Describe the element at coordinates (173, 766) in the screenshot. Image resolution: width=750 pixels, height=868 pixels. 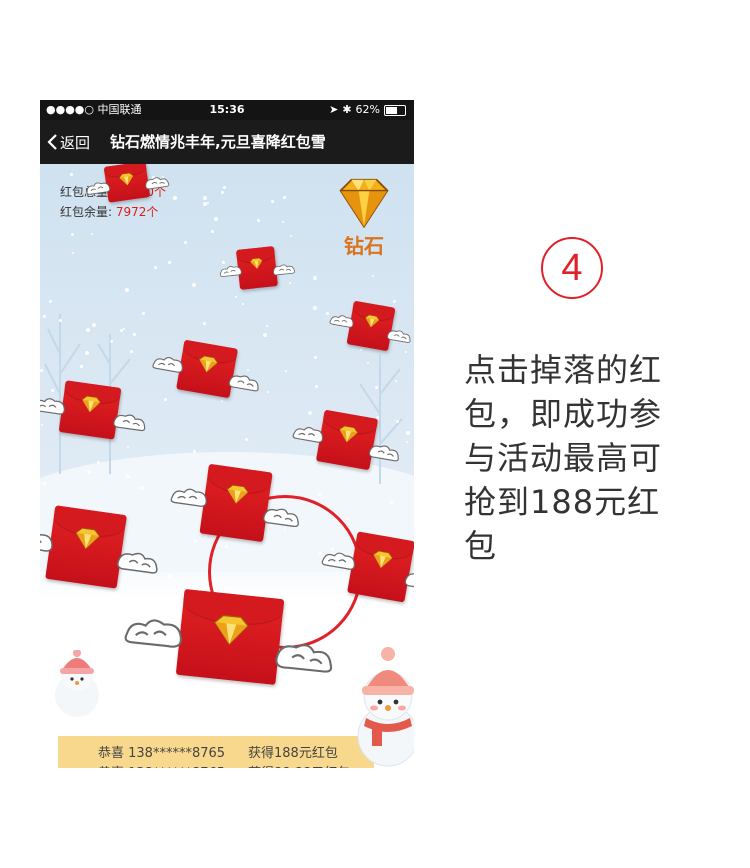
I see `winner-phone: 恭喜 138******8765` at that location.